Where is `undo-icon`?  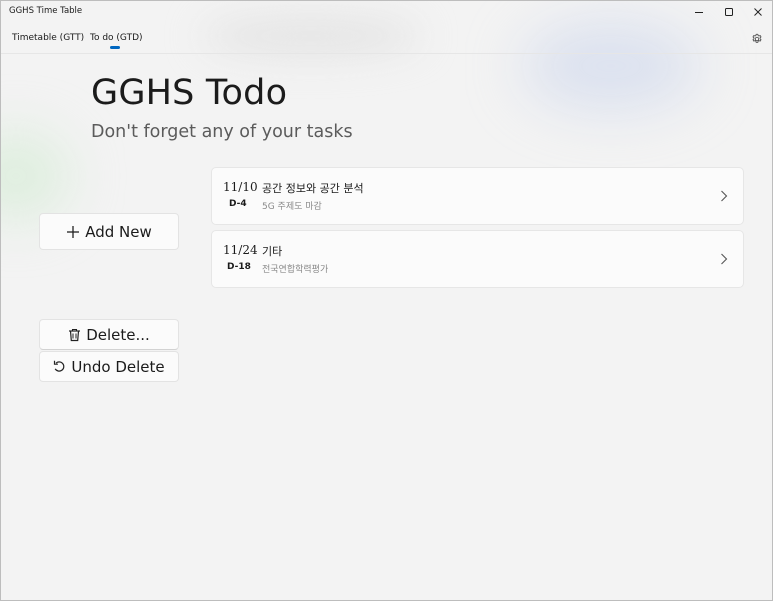 undo-icon is located at coordinates (59, 366).